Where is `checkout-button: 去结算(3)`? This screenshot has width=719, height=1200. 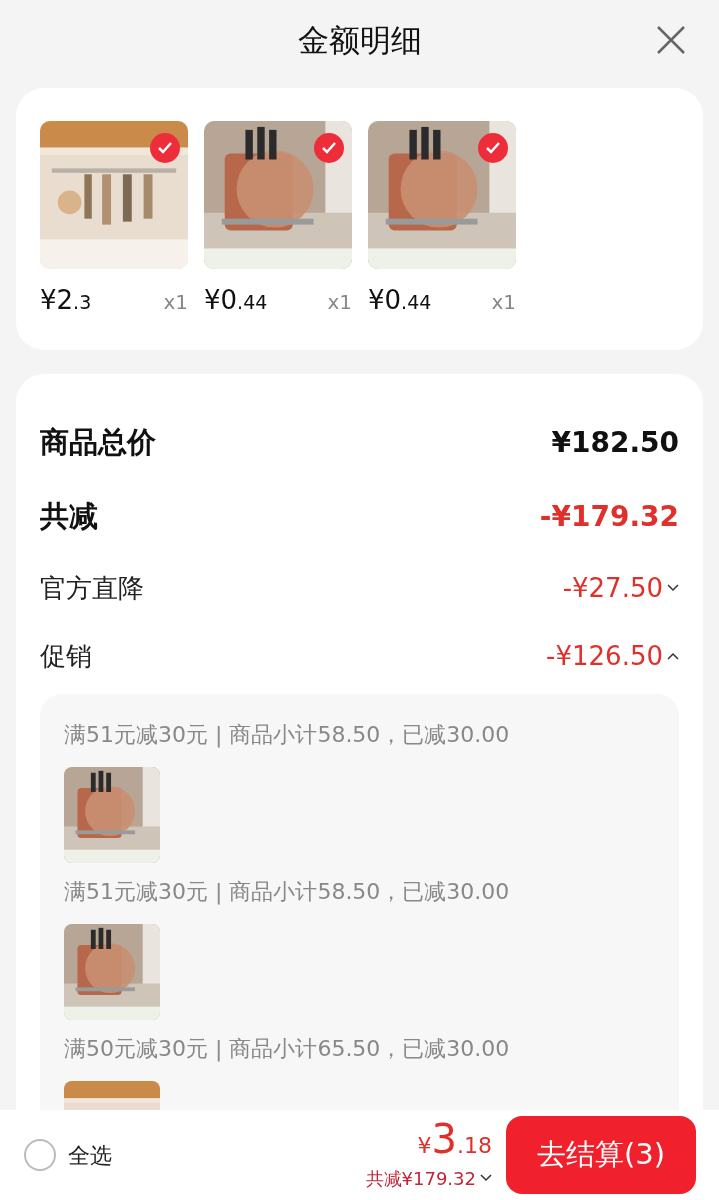 checkout-button: 去结算(3) is located at coordinates (601, 1155).